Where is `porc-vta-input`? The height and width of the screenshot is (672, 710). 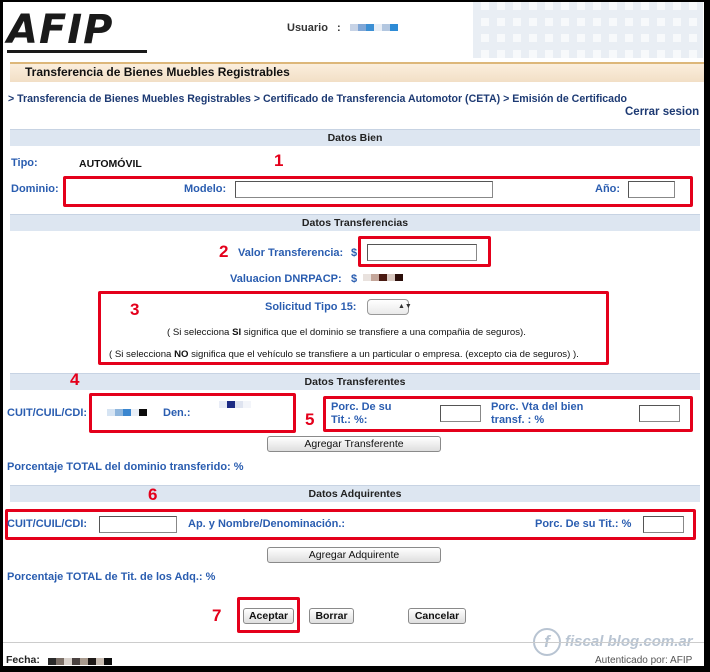
porc-vta-input is located at coordinates (659, 413).